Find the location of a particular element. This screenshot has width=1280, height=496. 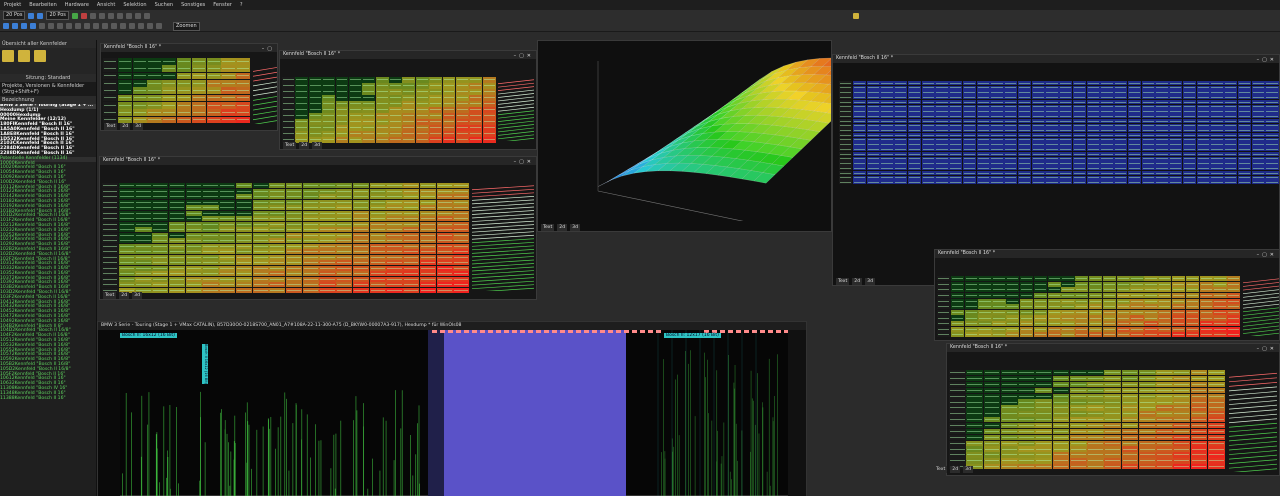

tool-icon is located at coordinates (141, 26).